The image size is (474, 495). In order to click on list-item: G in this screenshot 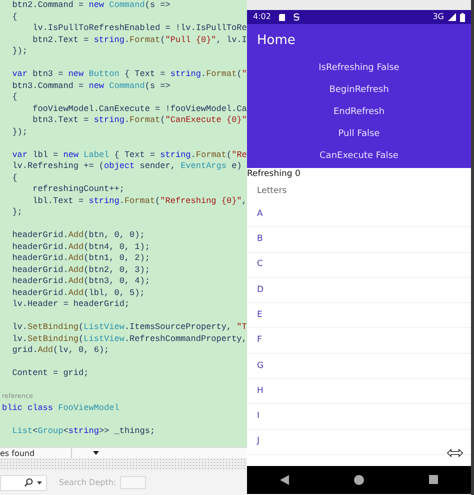, I will do `click(359, 367)`.